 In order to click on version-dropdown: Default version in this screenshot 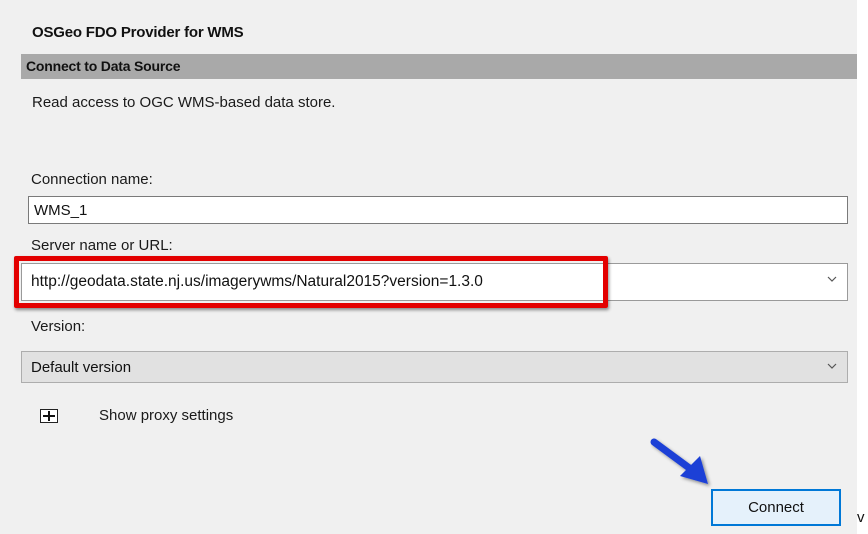, I will do `click(434, 367)`.